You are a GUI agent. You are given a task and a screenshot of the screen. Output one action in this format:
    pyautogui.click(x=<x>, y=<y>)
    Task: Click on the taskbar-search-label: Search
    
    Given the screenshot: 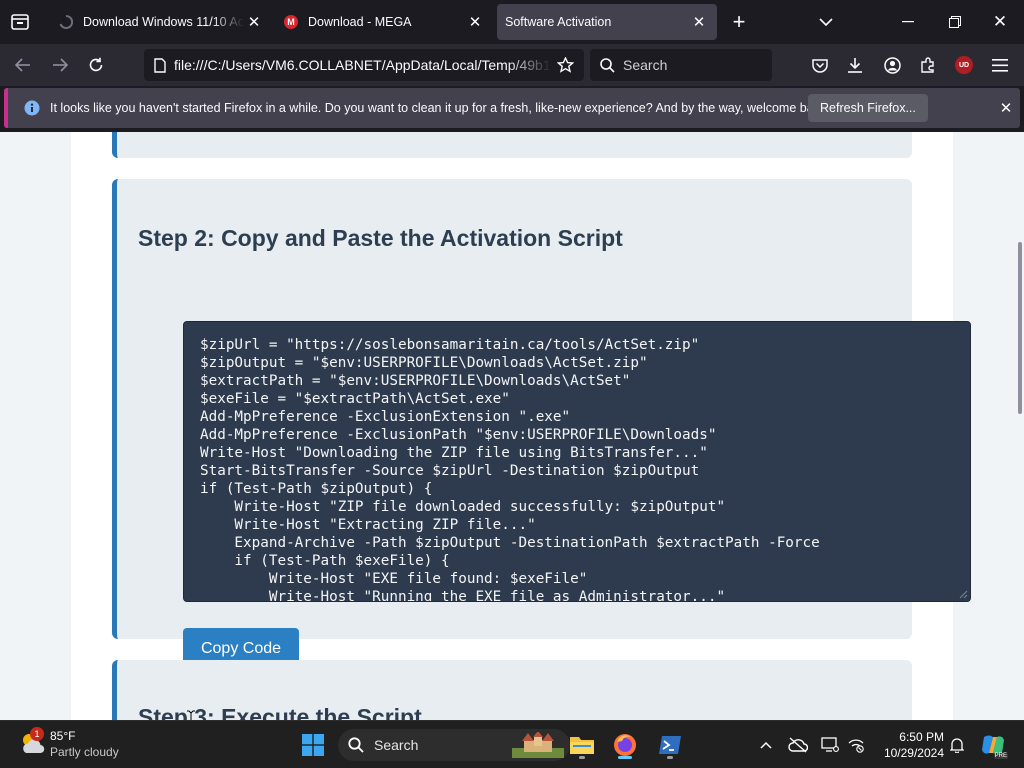 What is the action you would take?
    pyautogui.click(x=396, y=745)
    